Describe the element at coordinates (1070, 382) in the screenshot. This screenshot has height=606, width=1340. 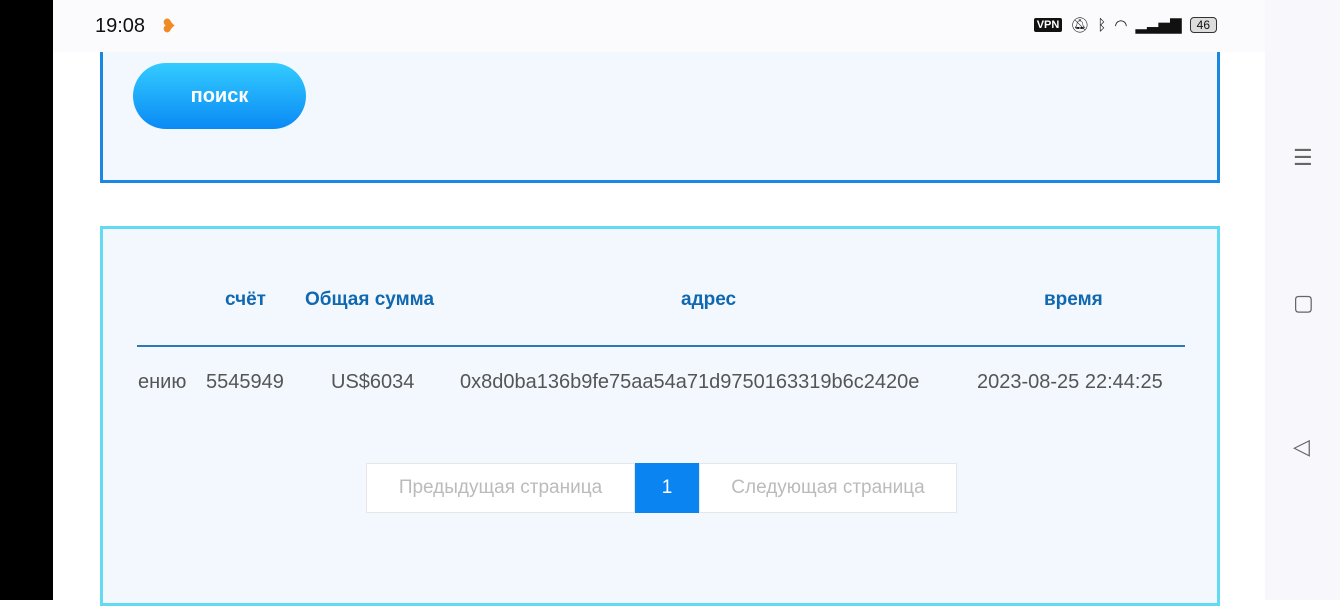
I see `cell-time: 2023-08-25 22:44:25` at that location.